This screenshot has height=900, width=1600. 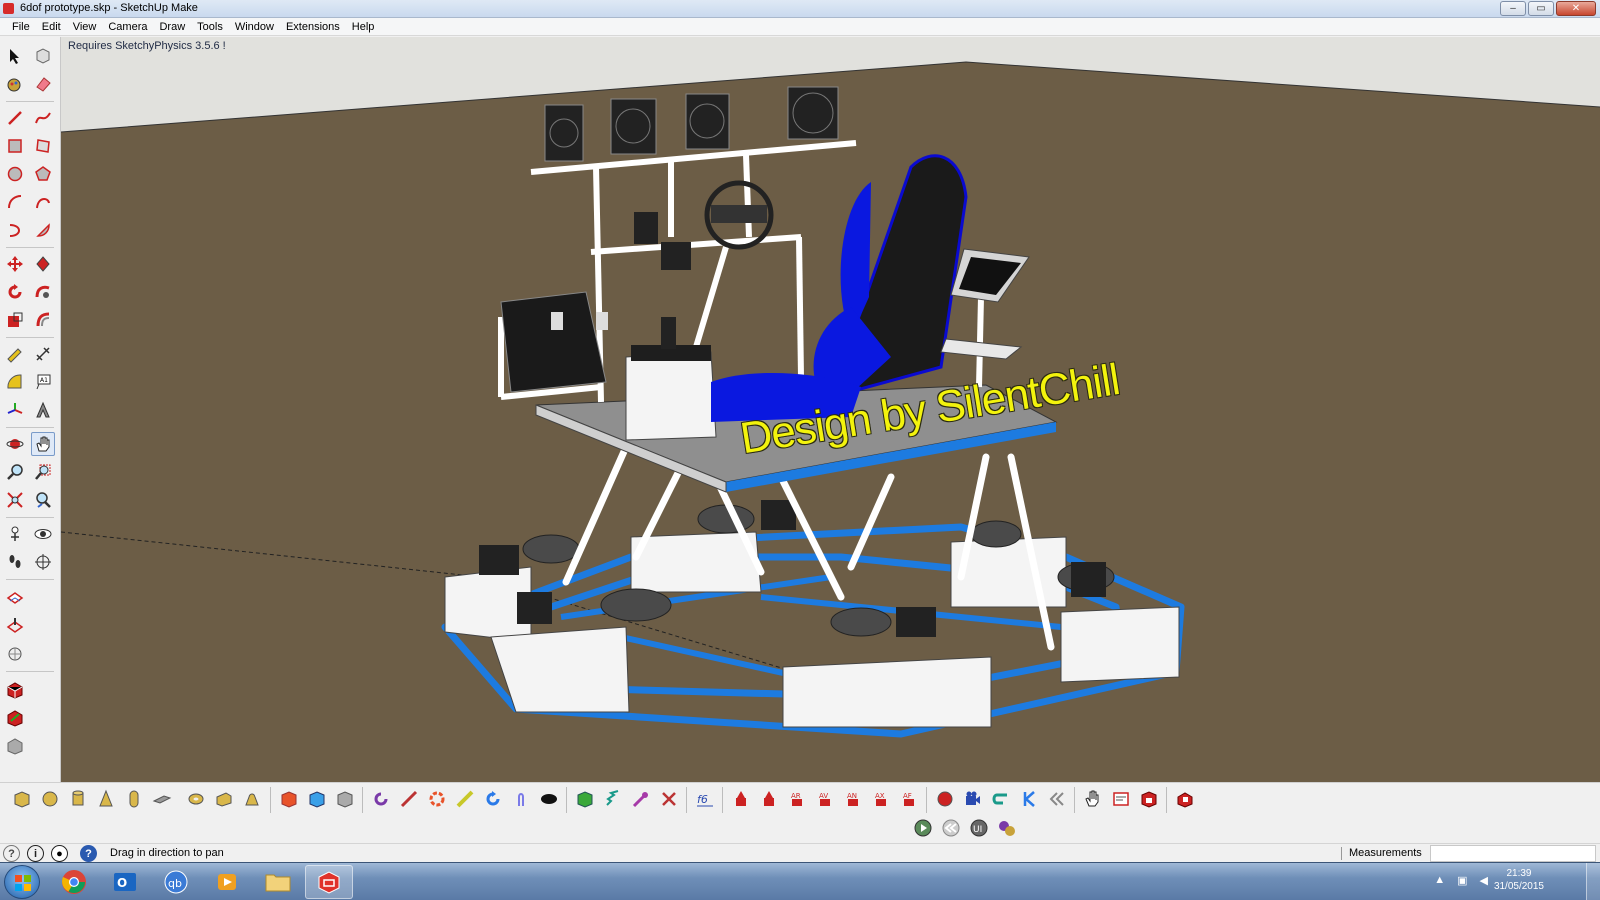 What do you see at coordinates (15, 354) in the screenshot?
I see `tape-measure-icon` at bounding box center [15, 354].